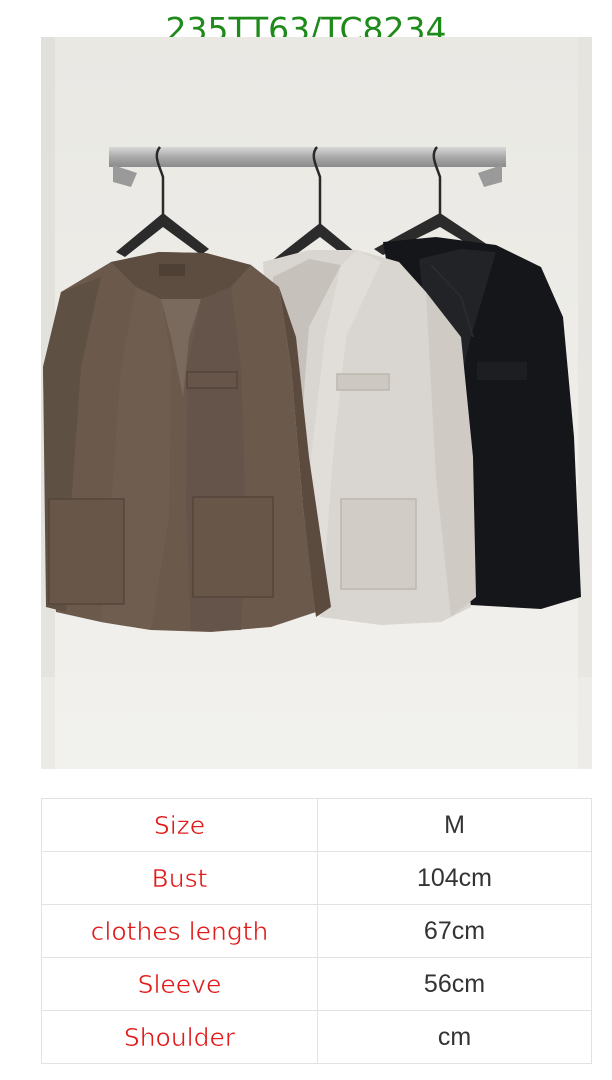 The height and width of the screenshot is (1080, 612). Describe the element at coordinates (179, 878) in the screenshot. I see `bust-label: Bust` at that location.